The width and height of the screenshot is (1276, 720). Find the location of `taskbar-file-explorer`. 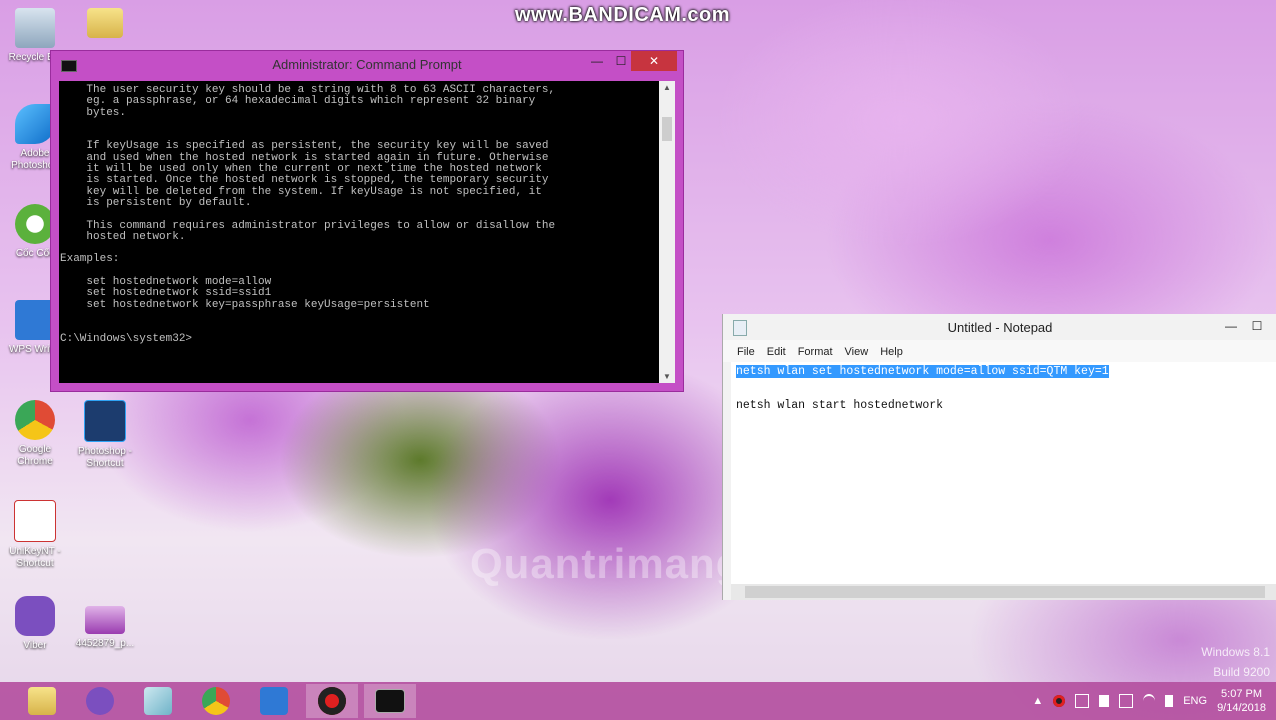

taskbar-file-explorer is located at coordinates (42, 701).